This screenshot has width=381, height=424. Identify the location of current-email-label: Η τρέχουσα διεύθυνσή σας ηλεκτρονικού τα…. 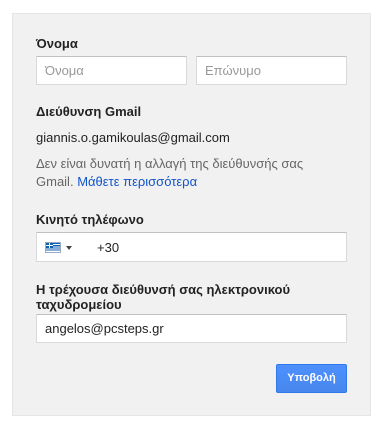
(163, 297).